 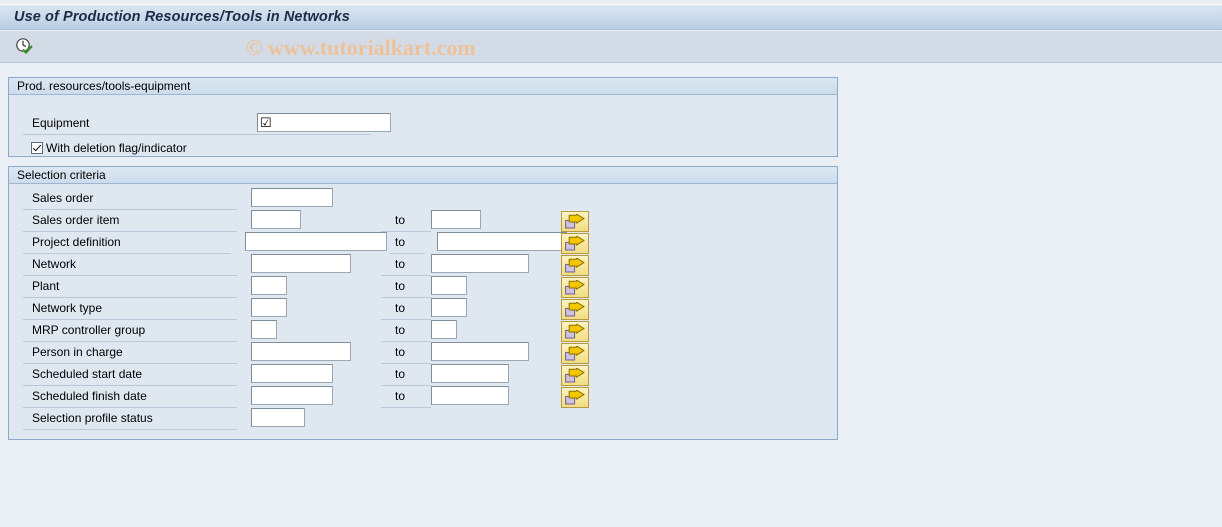 I want to click on selection-row: Selection profile status, so click(x=303, y=419).